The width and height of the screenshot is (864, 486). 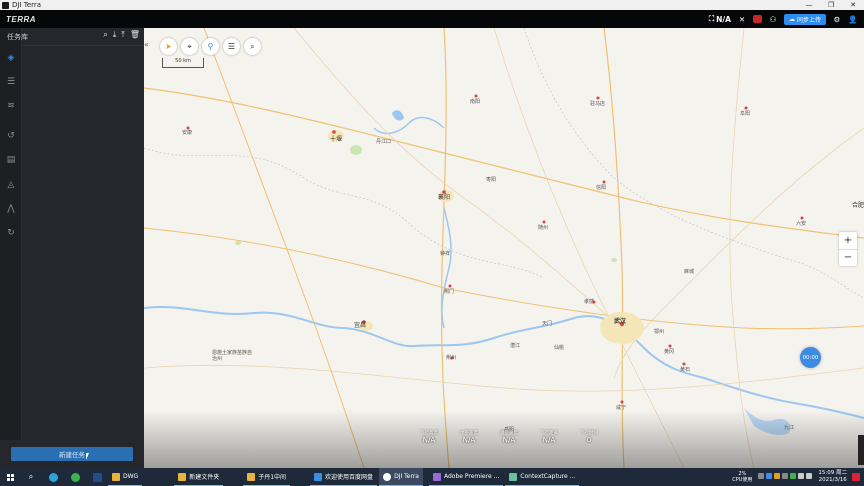 I want to click on city-label: 潜江, so click(x=515, y=346).